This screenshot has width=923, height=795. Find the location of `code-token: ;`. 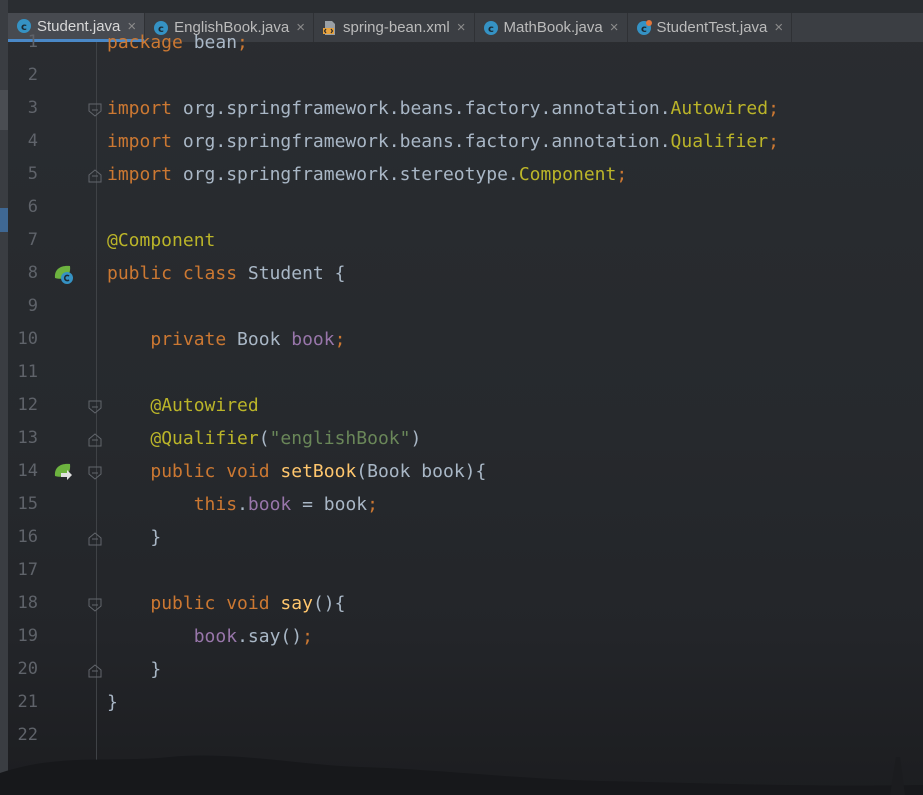

code-token: ; is located at coordinates (773, 108).